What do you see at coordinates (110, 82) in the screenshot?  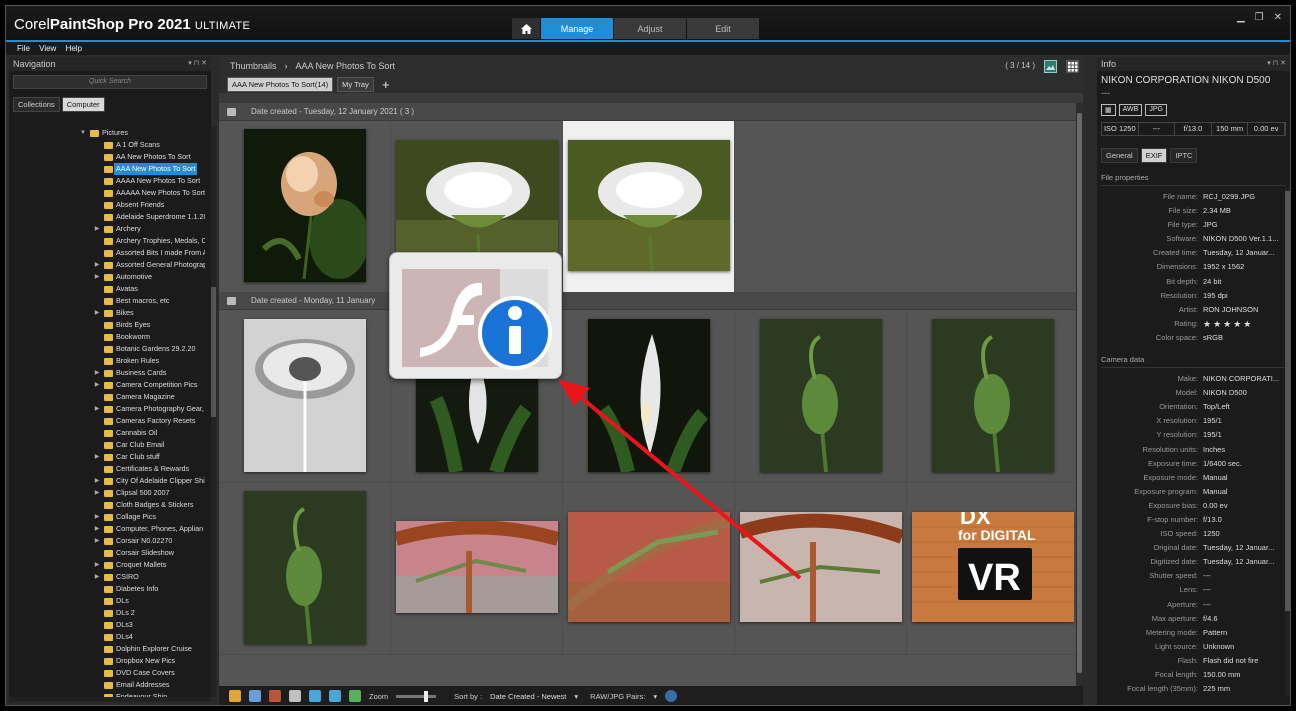 I see `quick-search-input: Quick Search` at bounding box center [110, 82].